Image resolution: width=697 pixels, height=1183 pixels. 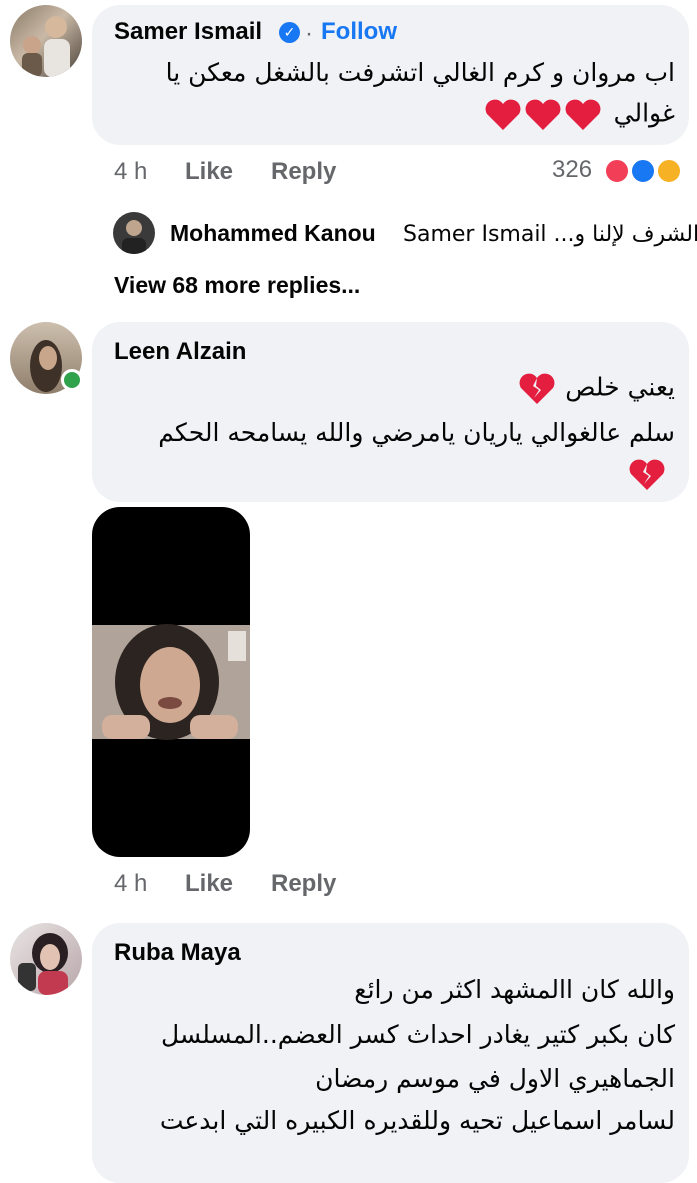 What do you see at coordinates (72, 380) in the screenshot?
I see `online-status-indicator` at bounding box center [72, 380].